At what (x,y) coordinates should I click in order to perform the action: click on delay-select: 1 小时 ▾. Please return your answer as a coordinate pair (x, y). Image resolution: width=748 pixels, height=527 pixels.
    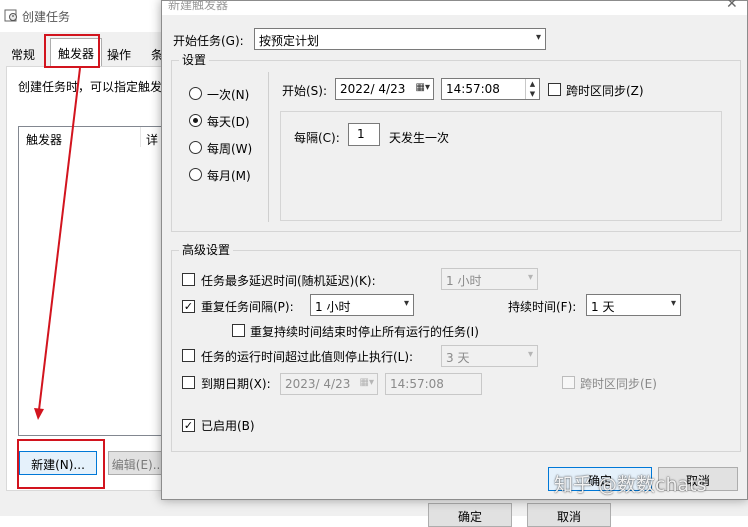
    Looking at the image, I should click on (489, 279).